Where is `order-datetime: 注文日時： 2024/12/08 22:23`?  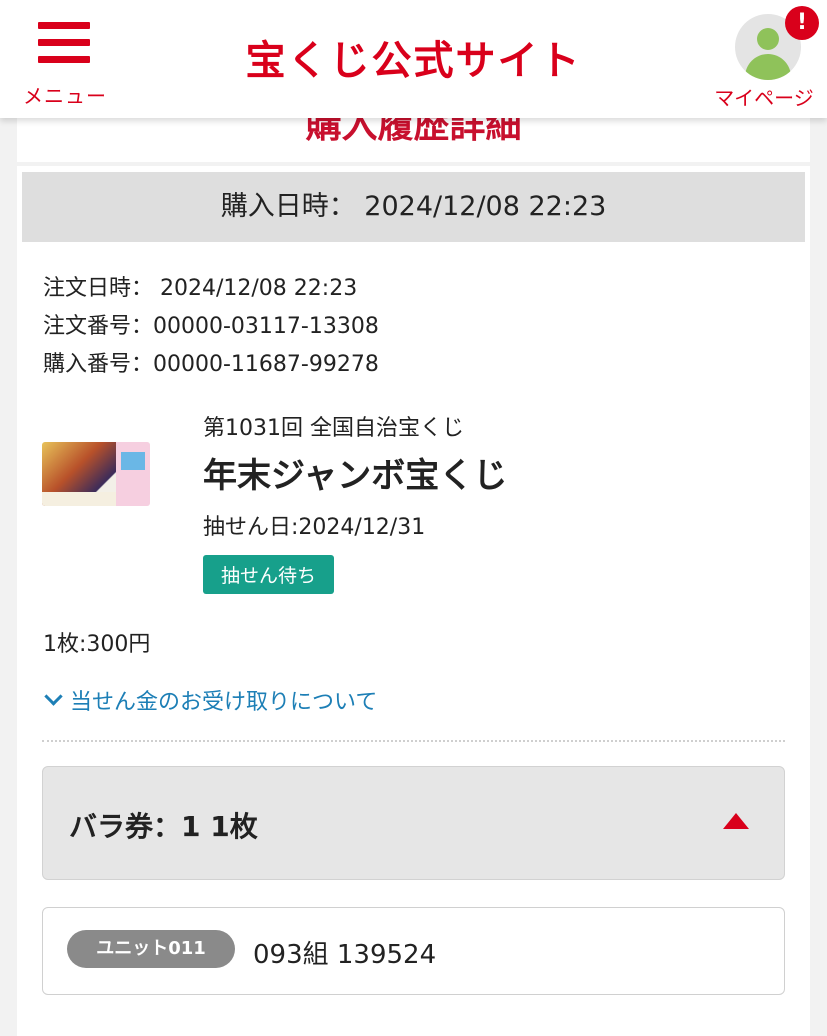 order-datetime: 注文日時： 2024/12/08 22:23 is located at coordinates (200, 288).